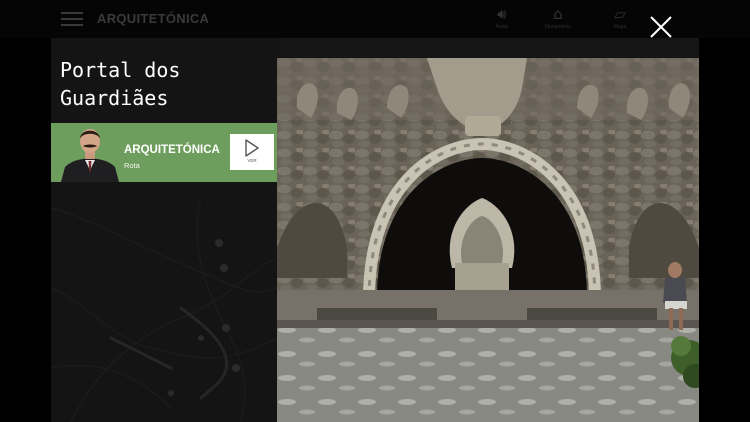 The width and height of the screenshot is (750, 422). What do you see at coordinates (502, 14) in the screenshot?
I see `audio-icon: 🔊︎` at bounding box center [502, 14].